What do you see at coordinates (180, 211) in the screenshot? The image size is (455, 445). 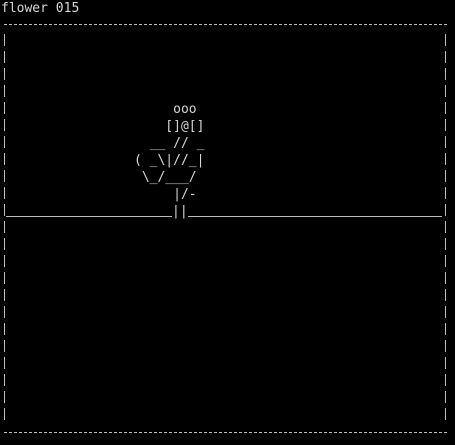 I see `stem-base: ||` at bounding box center [180, 211].